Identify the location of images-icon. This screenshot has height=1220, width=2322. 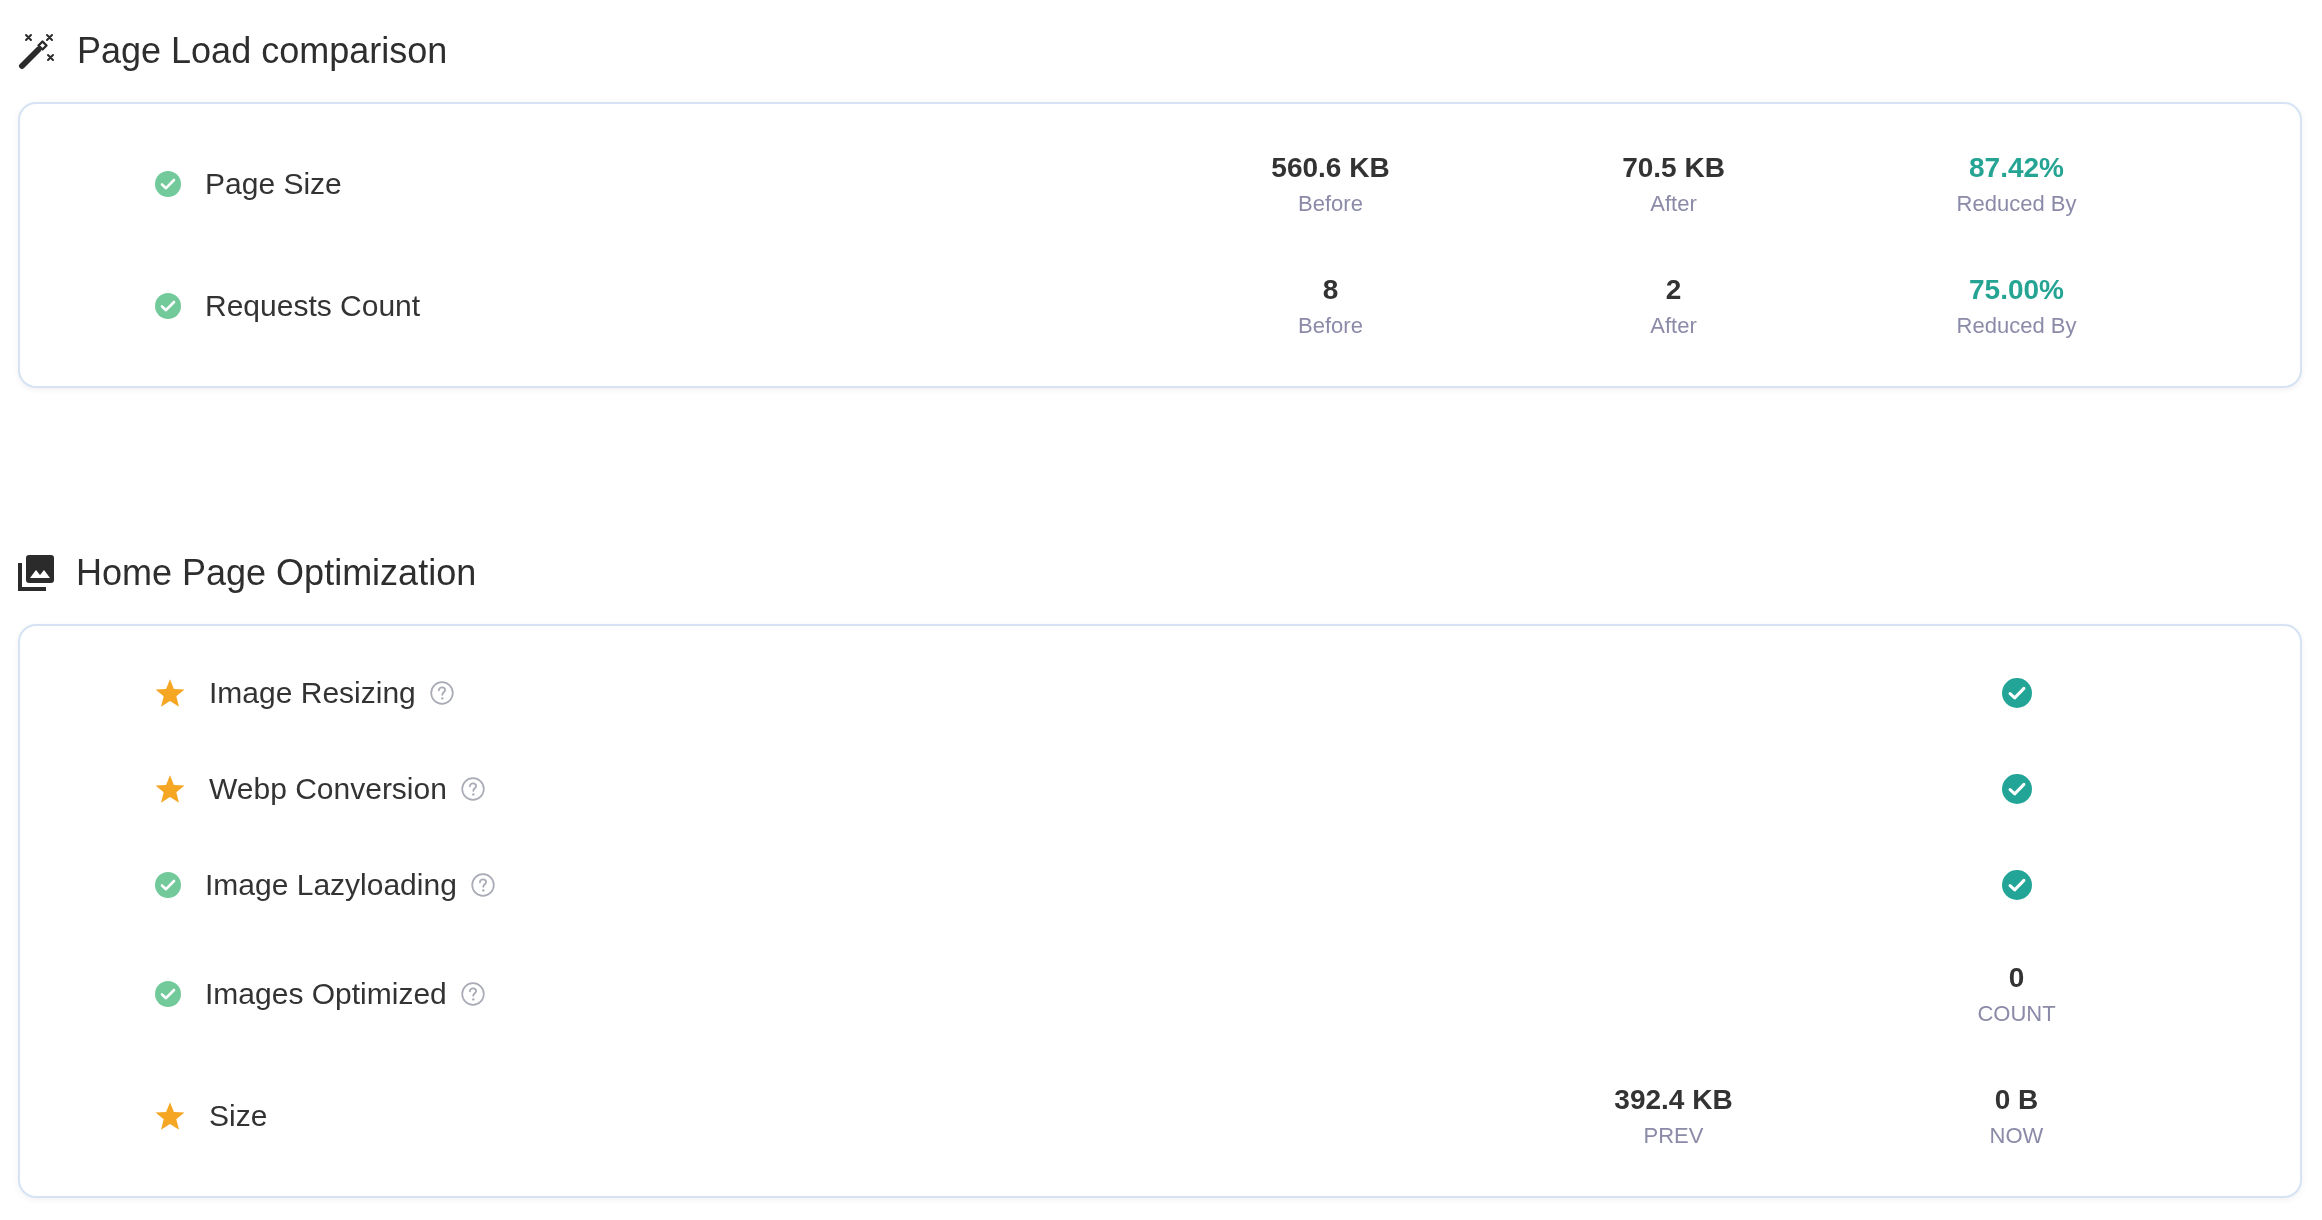
(36, 573).